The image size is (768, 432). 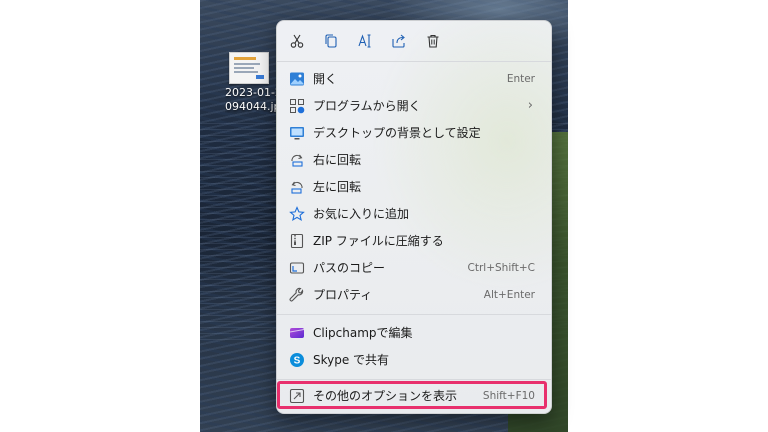 I want to click on zip-icon, so click(x=297, y=241).